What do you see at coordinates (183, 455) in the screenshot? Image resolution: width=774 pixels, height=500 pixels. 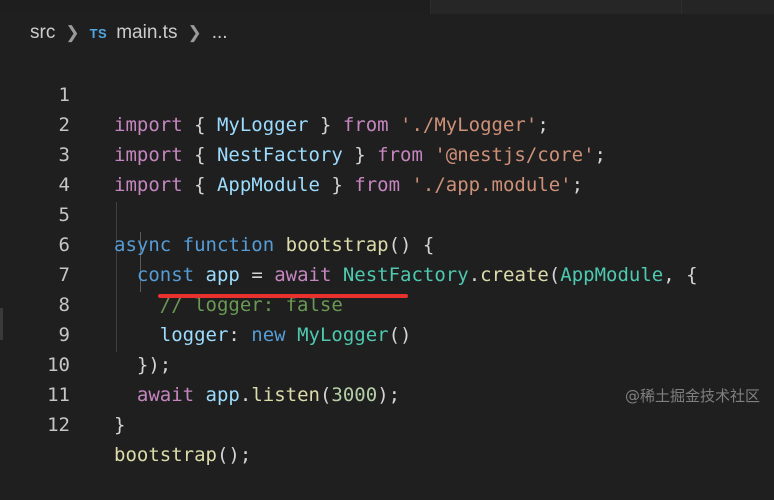 I see `code-text: bootstrap();` at bounding box center [183, 455].